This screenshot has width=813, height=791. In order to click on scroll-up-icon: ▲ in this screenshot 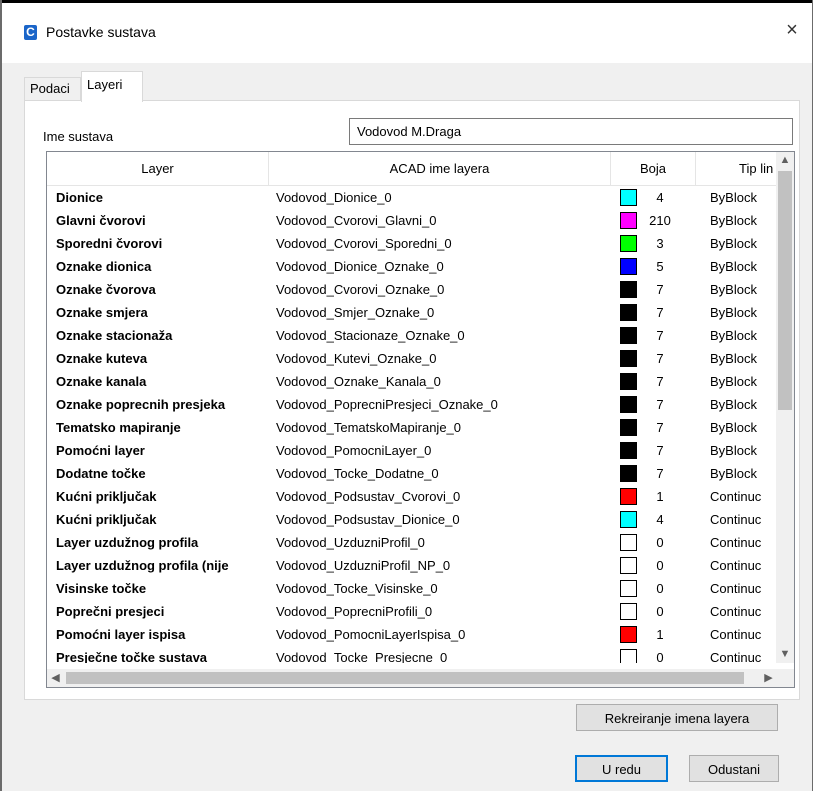, I will do `click(785, 160)`.